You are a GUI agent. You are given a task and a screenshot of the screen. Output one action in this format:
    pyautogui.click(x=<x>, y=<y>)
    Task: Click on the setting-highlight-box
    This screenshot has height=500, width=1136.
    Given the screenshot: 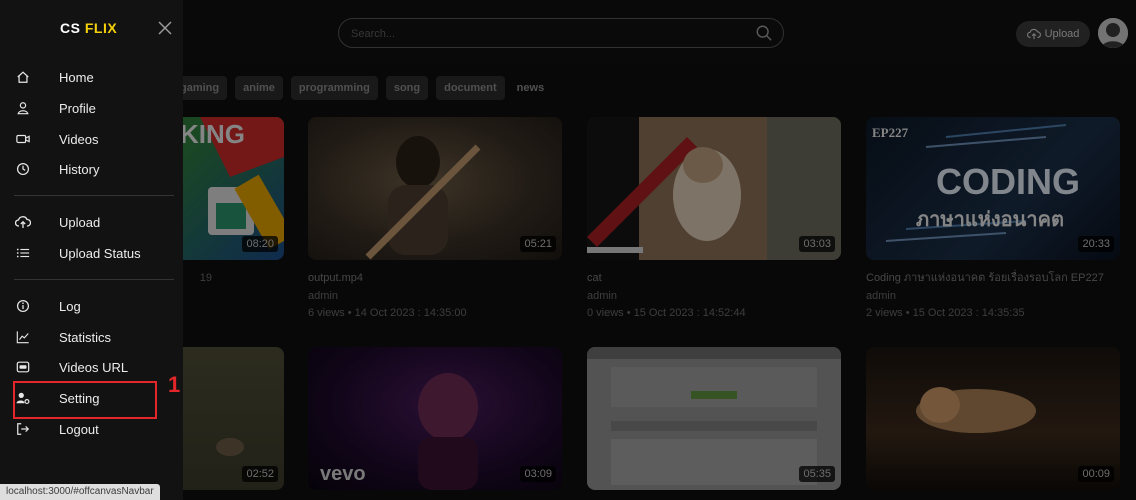 What is the action you would take?
    pyautogui.click(x=85, y=400)
    